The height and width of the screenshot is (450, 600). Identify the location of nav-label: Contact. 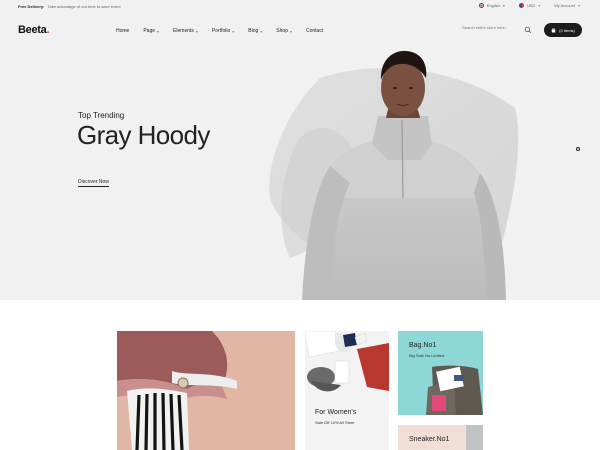
(315, 31).